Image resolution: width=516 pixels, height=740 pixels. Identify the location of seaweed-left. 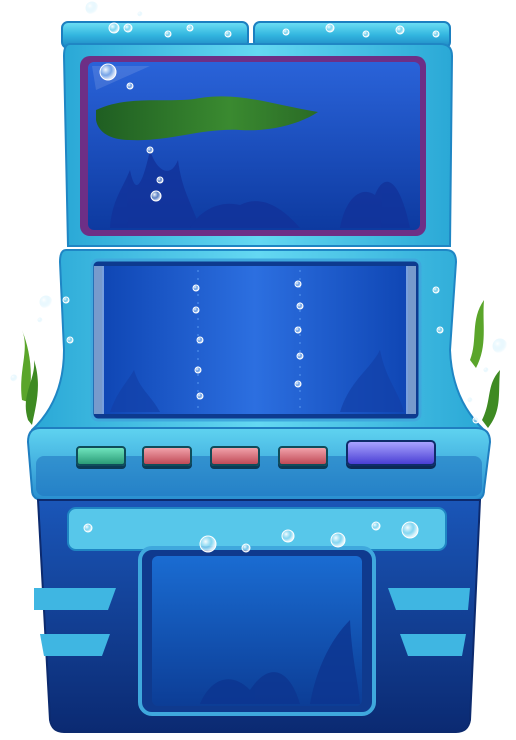
(29, 377).